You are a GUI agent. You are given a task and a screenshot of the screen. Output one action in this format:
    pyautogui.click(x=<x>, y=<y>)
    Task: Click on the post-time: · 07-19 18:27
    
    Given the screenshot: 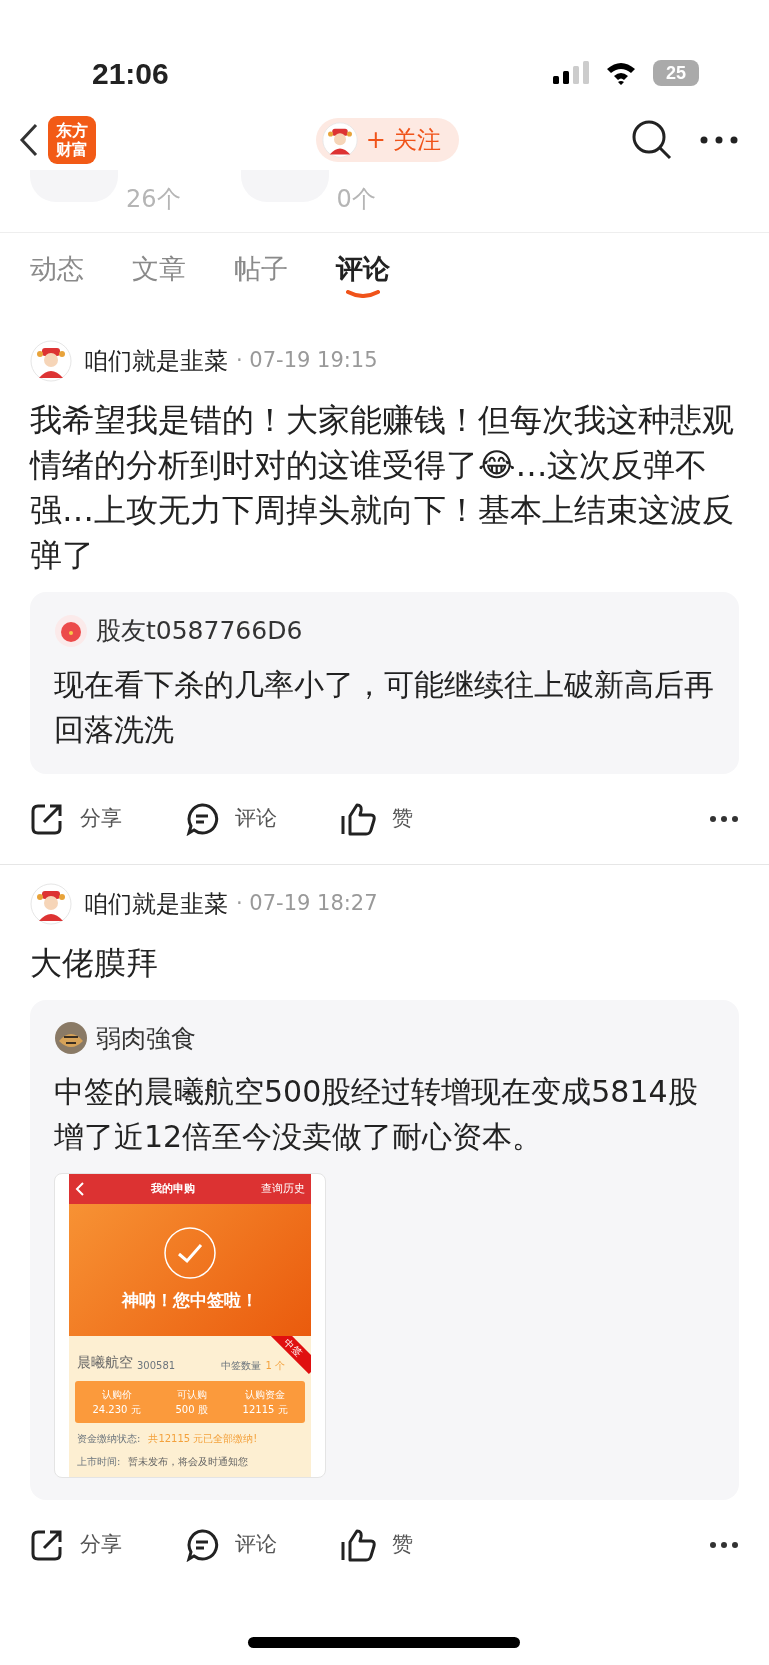 What is the action you would take?
    pyautogui.click(x=307, y=903)
    